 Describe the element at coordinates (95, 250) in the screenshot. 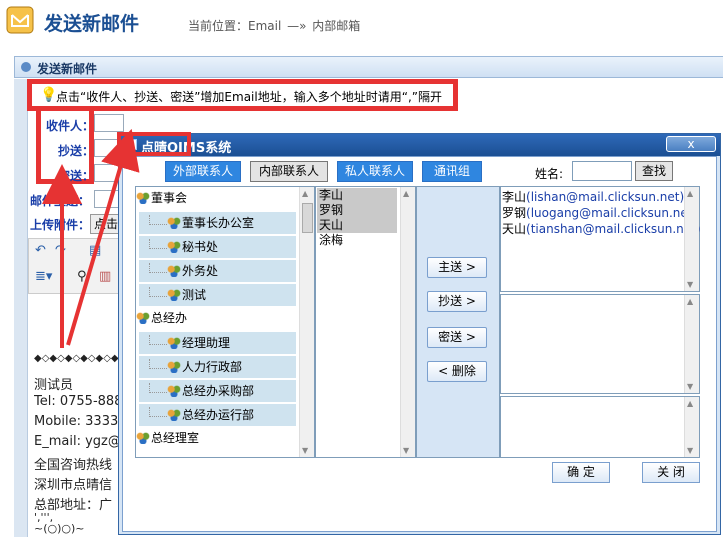

I see `paste-icon: ▤` at that location.